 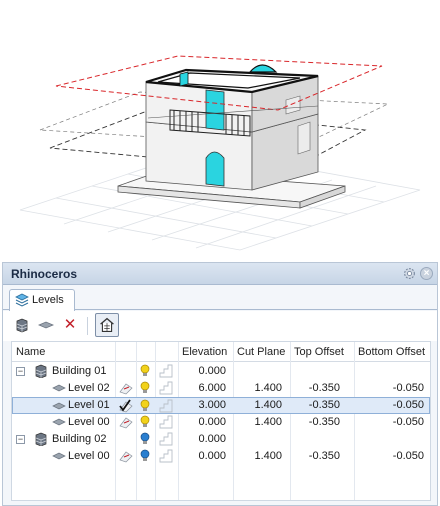 I want to click on panel-title-bar: Rhinoceros ×, so click(x=220, y=274).